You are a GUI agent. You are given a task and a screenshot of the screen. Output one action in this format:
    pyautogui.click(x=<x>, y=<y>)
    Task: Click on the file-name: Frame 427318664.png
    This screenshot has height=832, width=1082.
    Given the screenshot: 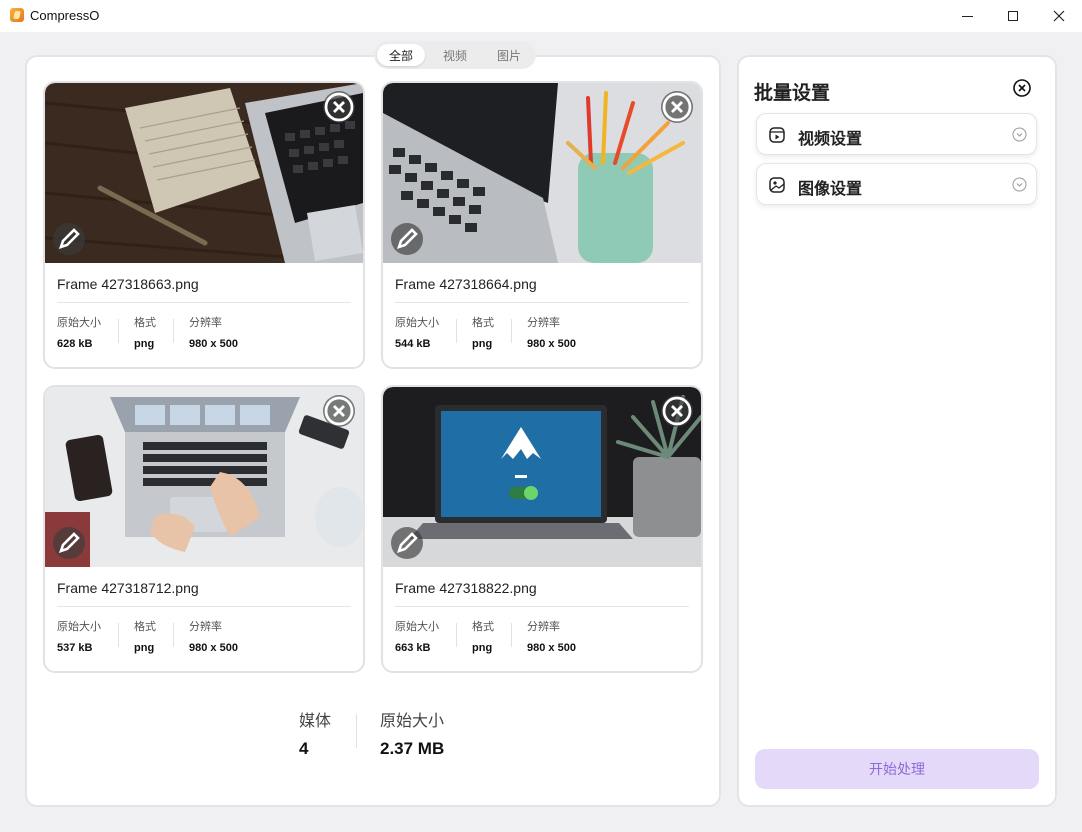 What is the action you would take?
    pyautogui.click(x=466, y=284)
    